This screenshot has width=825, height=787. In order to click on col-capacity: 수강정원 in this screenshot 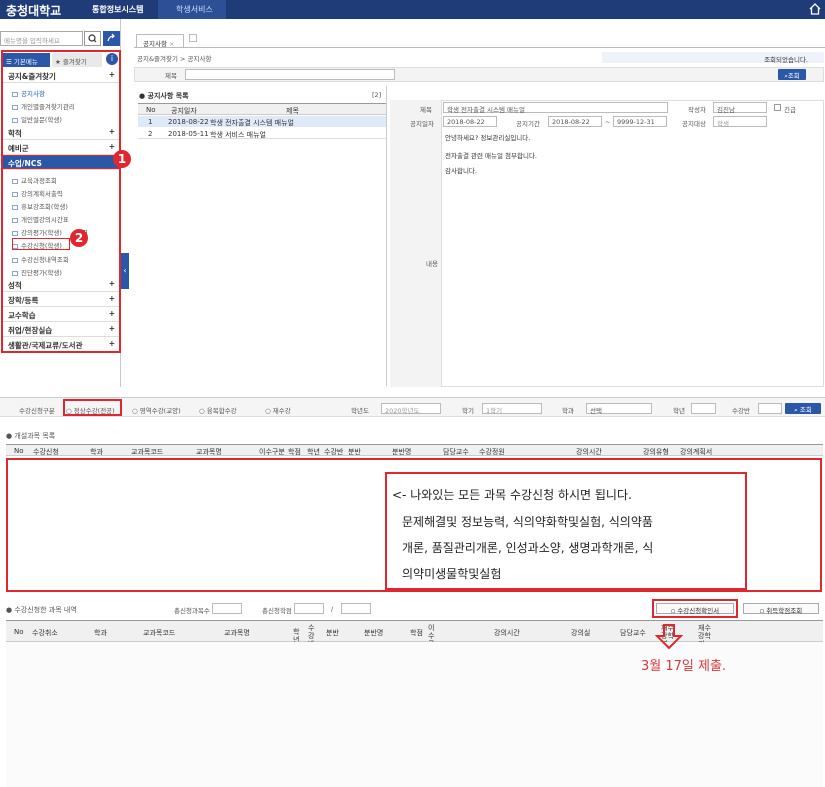, I will do `click(492, 452)`.